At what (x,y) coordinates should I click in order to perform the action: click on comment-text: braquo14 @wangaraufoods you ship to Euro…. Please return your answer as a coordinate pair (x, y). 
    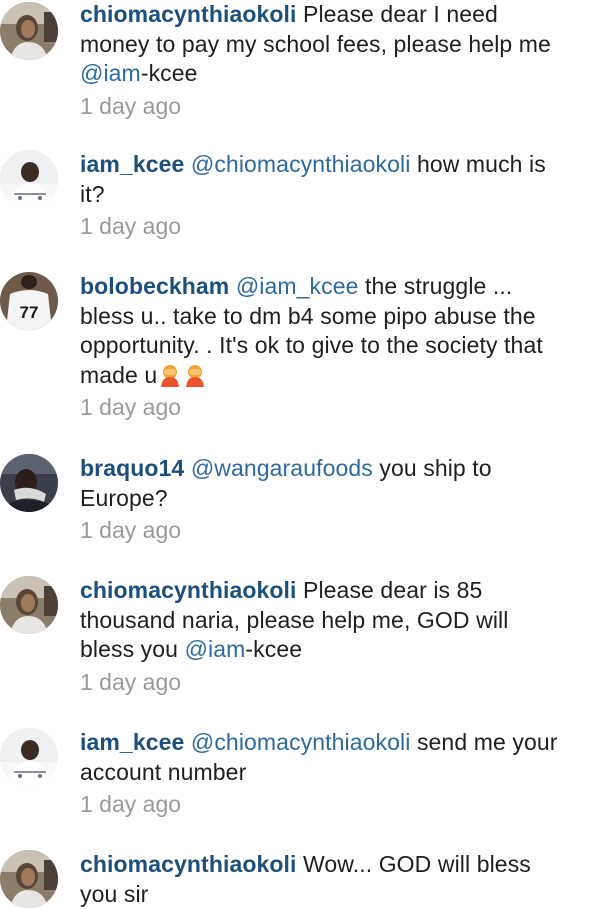
    Looking at the image, I should click on (320, 483).